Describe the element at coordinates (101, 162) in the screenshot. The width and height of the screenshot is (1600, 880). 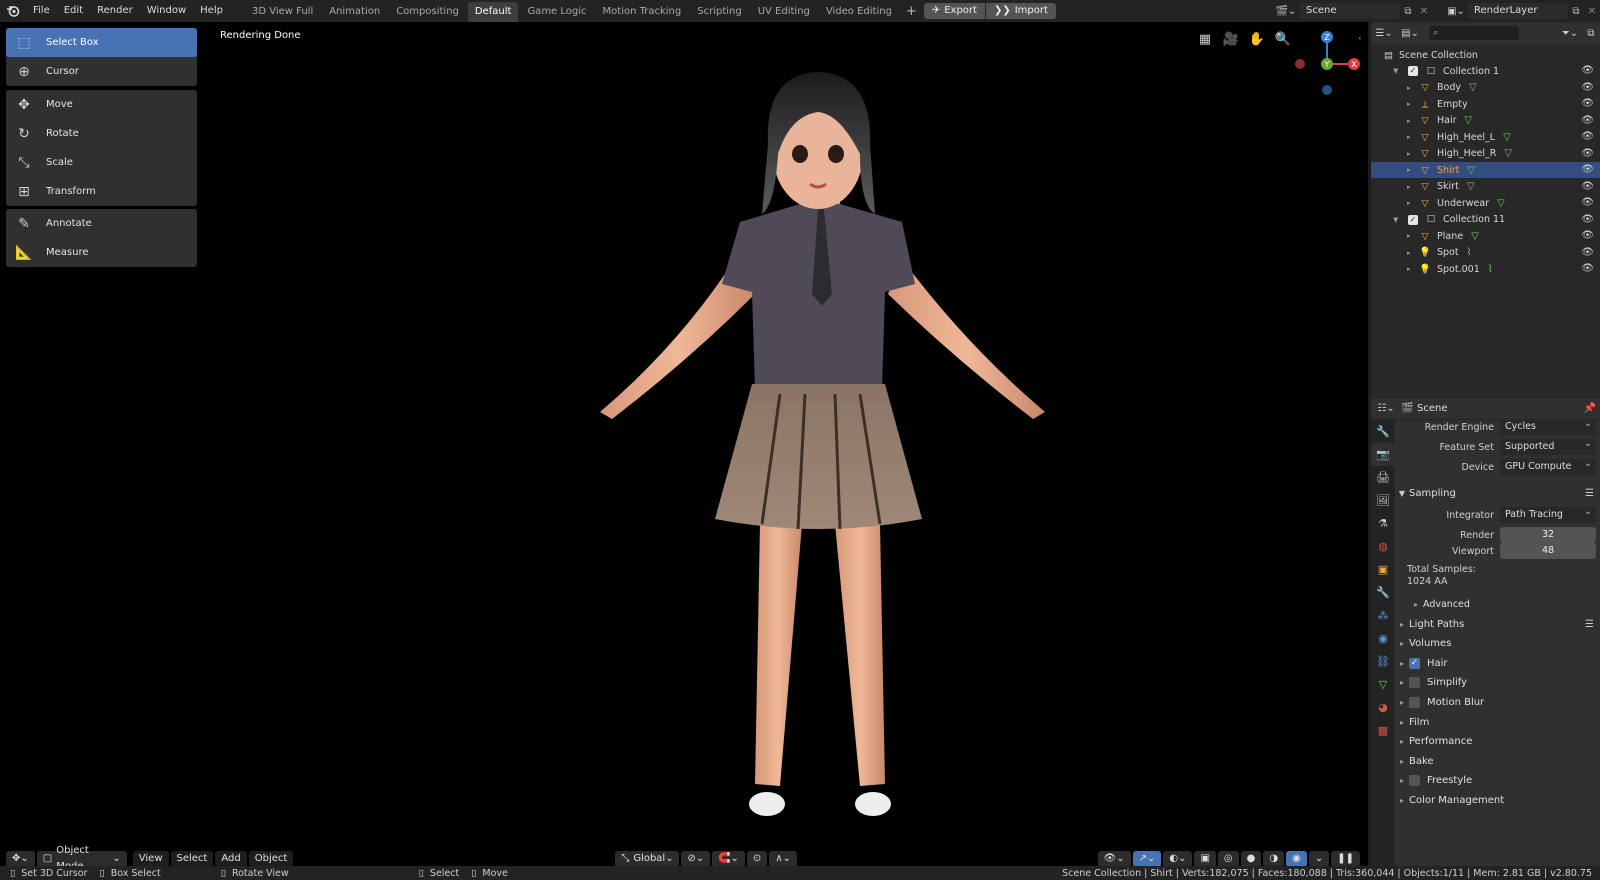
I see `tool-scale: ⤡ Scale` at that location.